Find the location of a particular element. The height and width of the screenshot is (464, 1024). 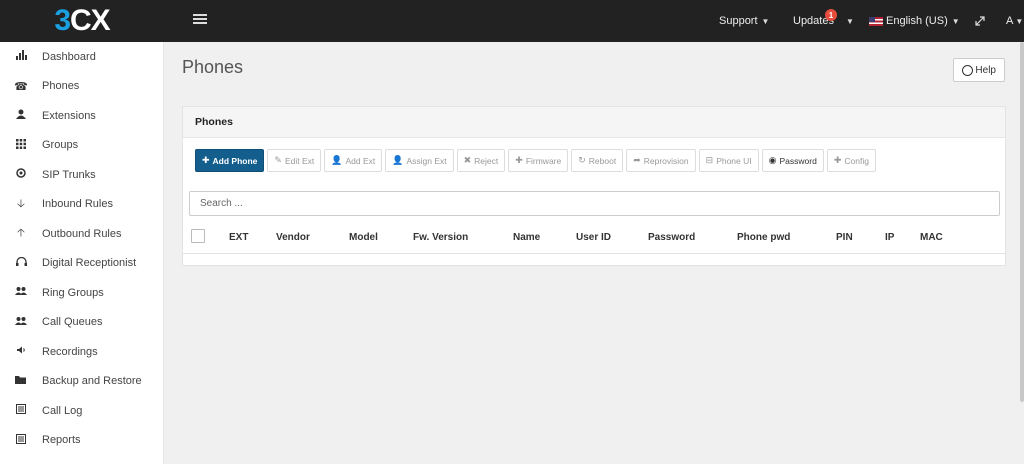

column-header-fw-version: Fw. Version is located at coordinates (440, 237).